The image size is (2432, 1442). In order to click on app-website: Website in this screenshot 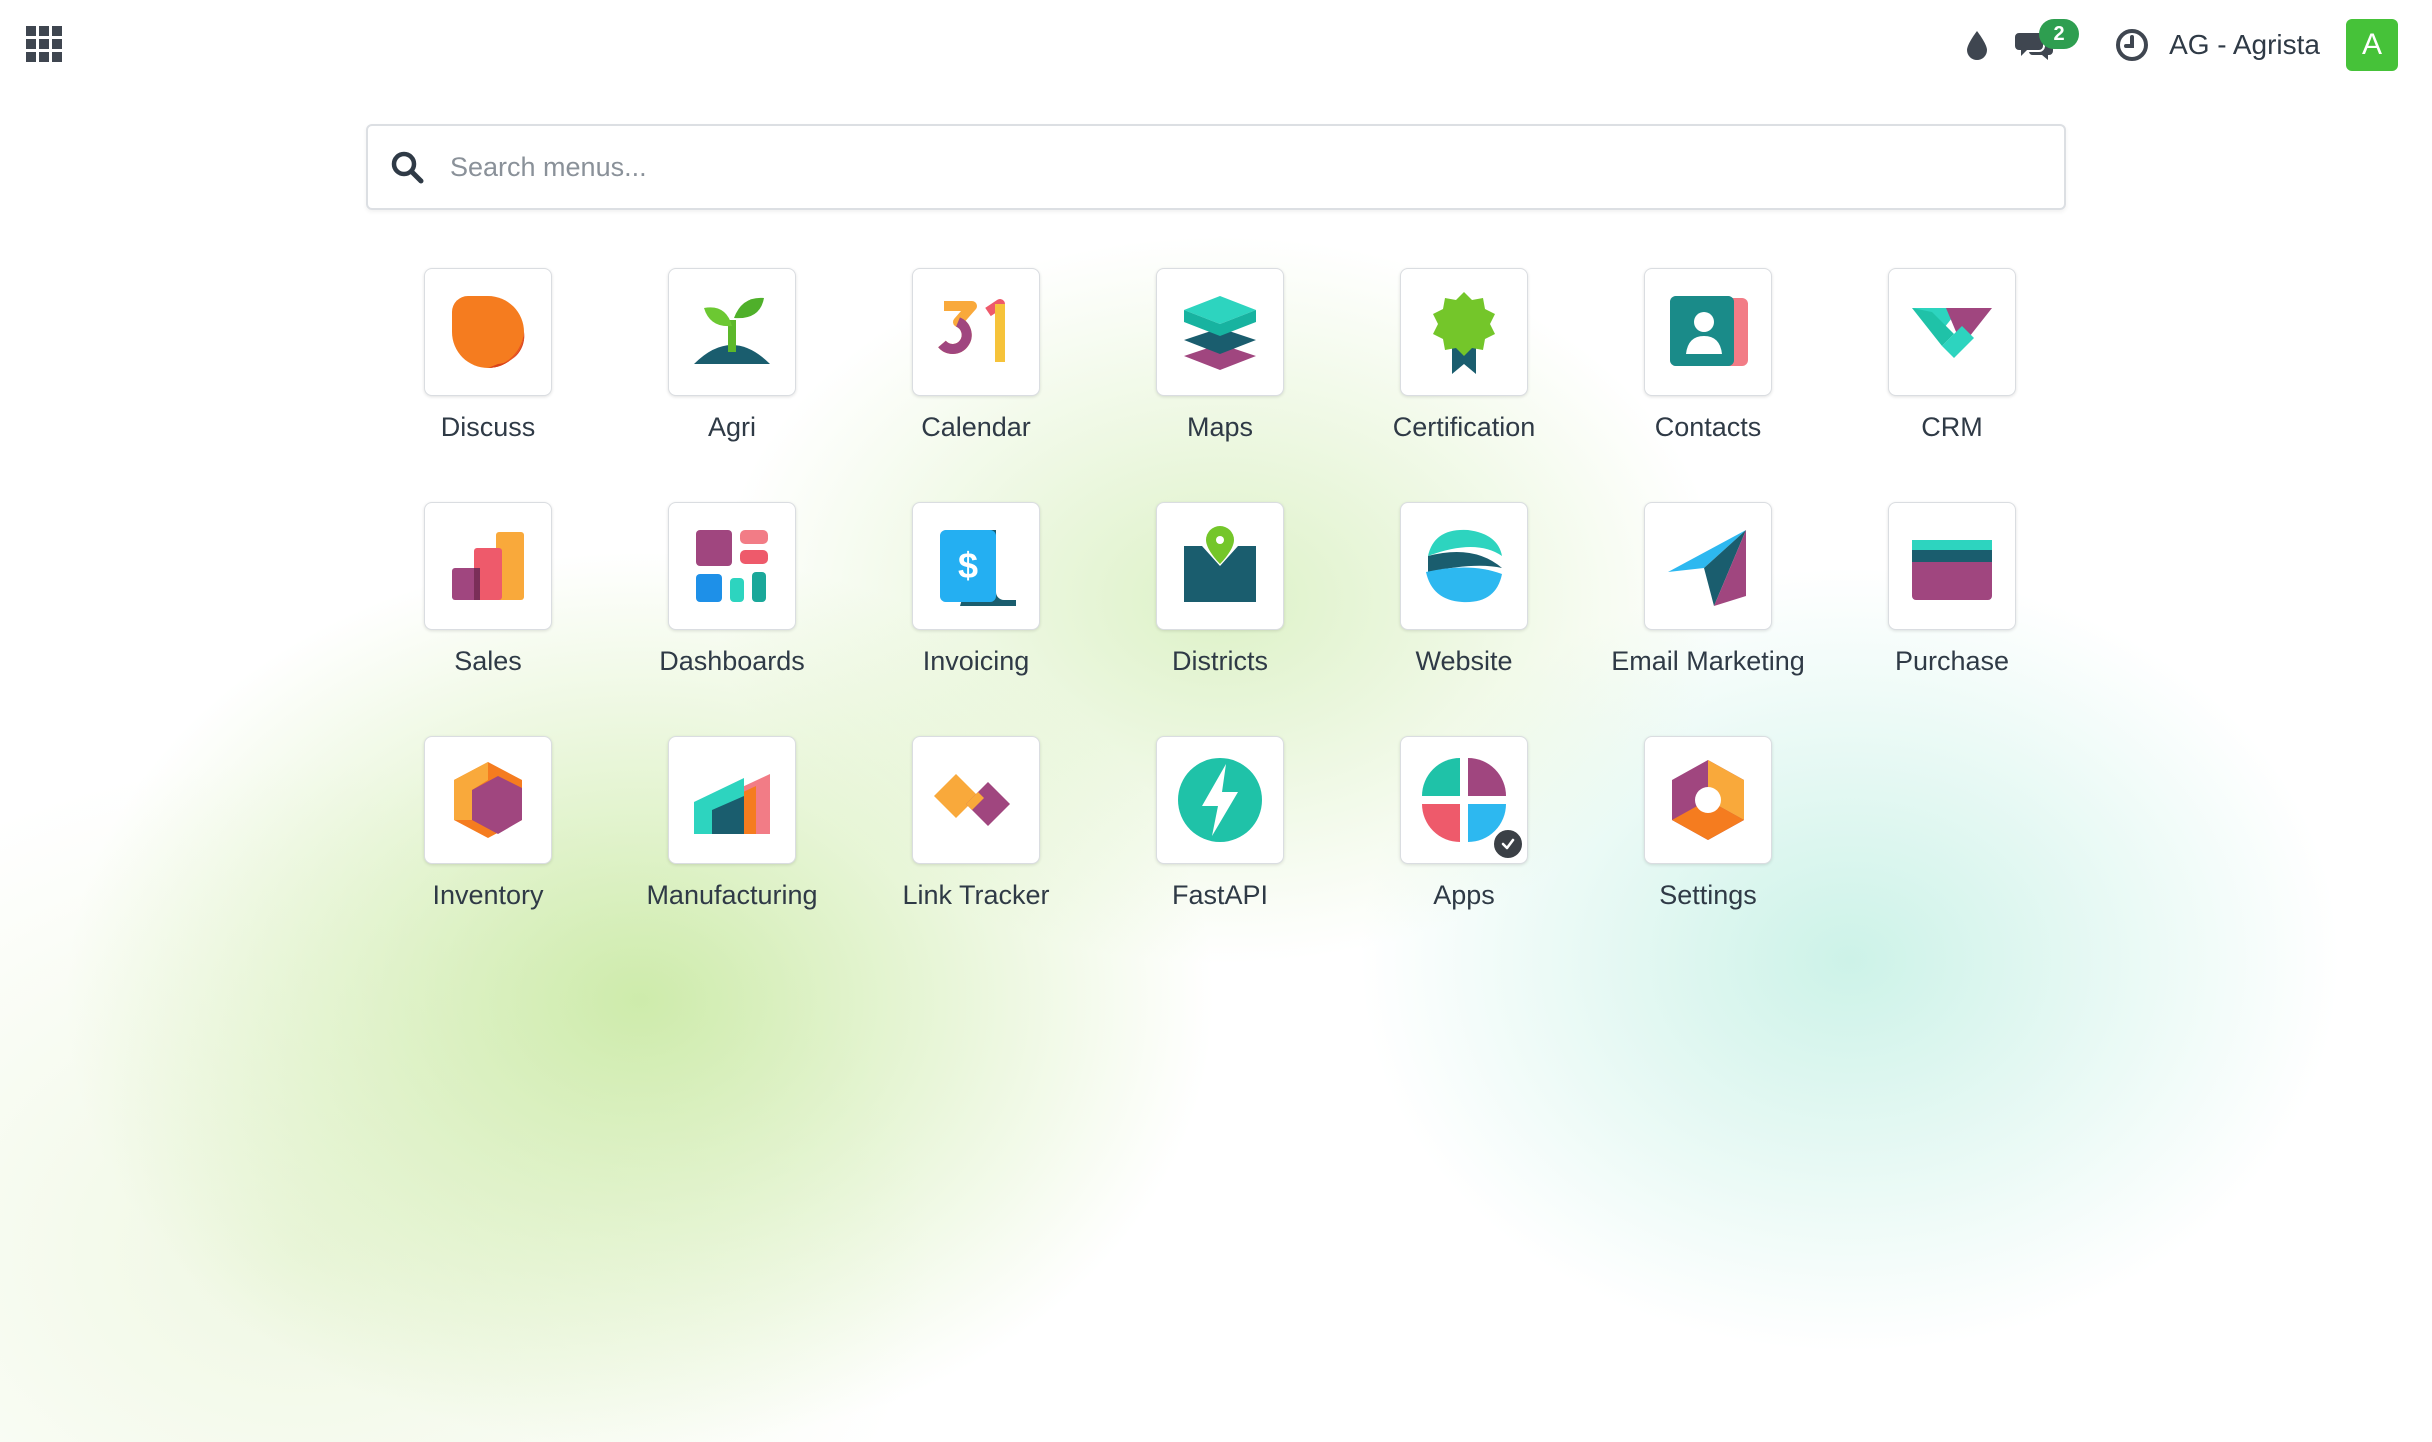, I will do `click(1464, 619)`.